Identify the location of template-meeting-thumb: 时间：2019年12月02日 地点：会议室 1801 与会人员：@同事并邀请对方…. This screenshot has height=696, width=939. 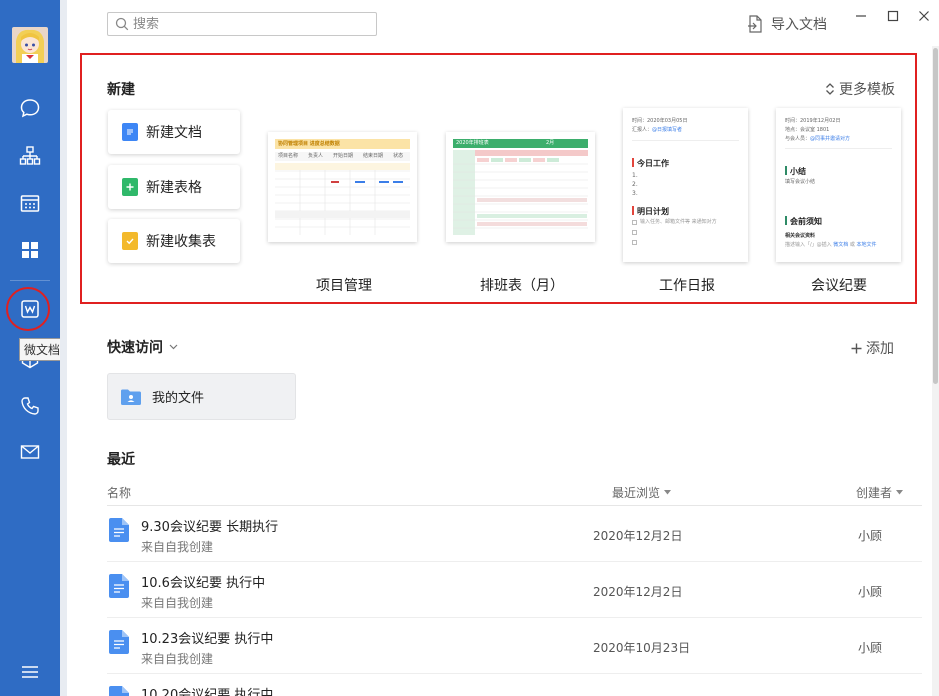
(838, 185).